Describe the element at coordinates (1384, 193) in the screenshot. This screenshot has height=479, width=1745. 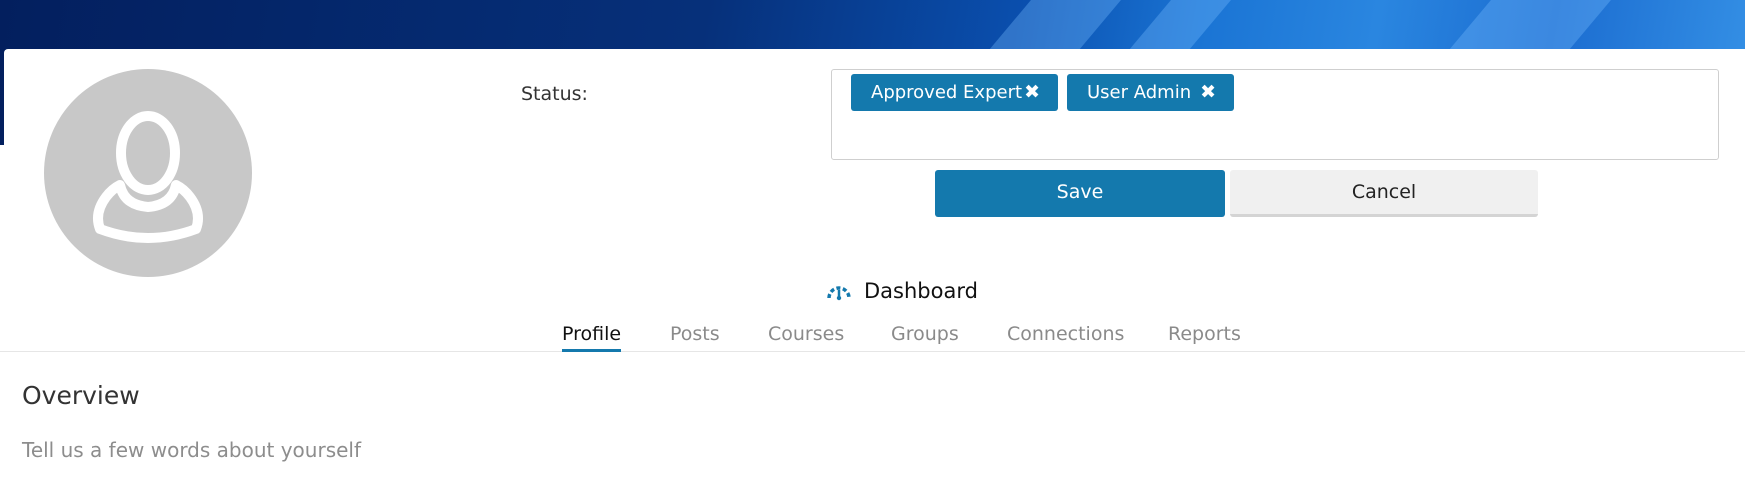
I see `cancel-button: Cancel` at that location.